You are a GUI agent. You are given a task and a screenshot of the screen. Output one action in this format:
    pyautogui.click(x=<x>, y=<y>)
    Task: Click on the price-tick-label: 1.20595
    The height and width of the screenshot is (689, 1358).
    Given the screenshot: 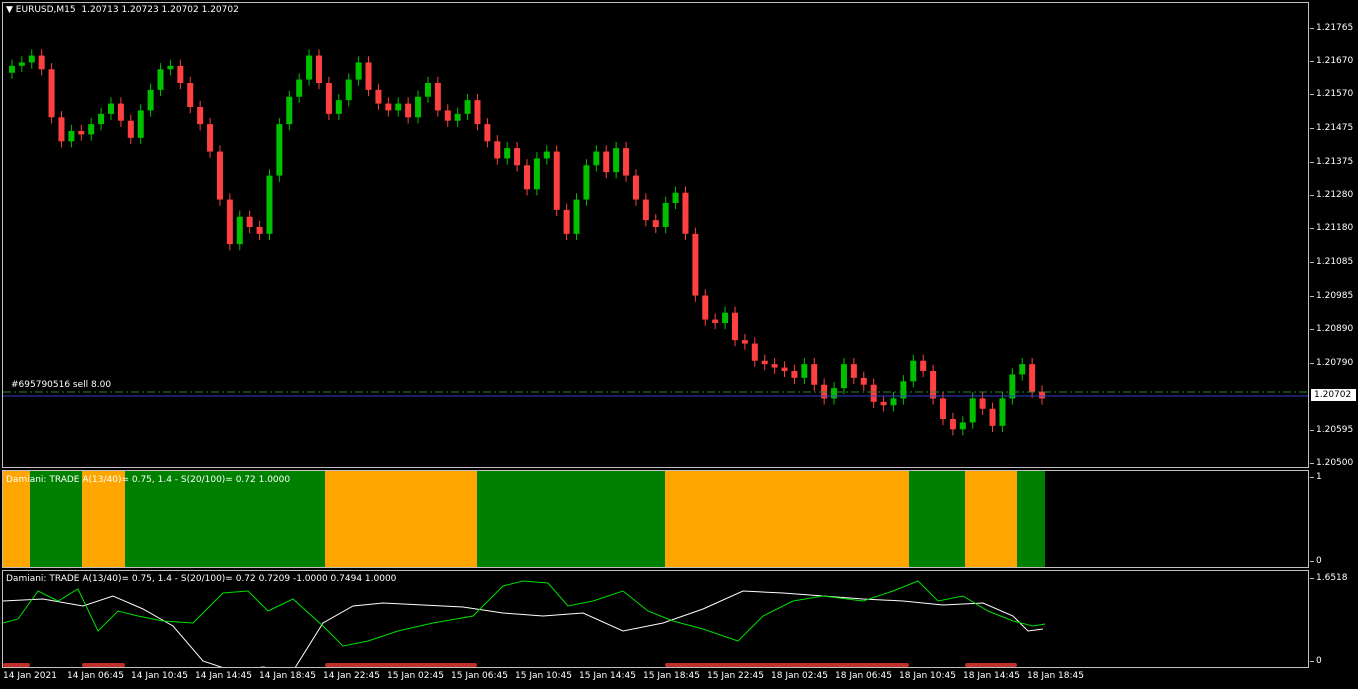 What is the action you would take?
    pyautogui.click(x=1335, y=430)
    